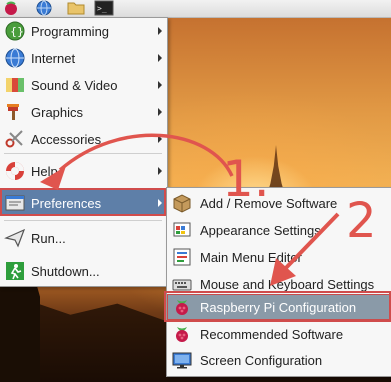 This screenshot has height=382, width=391. I want to click on accessories-icon, so click(15, 139).